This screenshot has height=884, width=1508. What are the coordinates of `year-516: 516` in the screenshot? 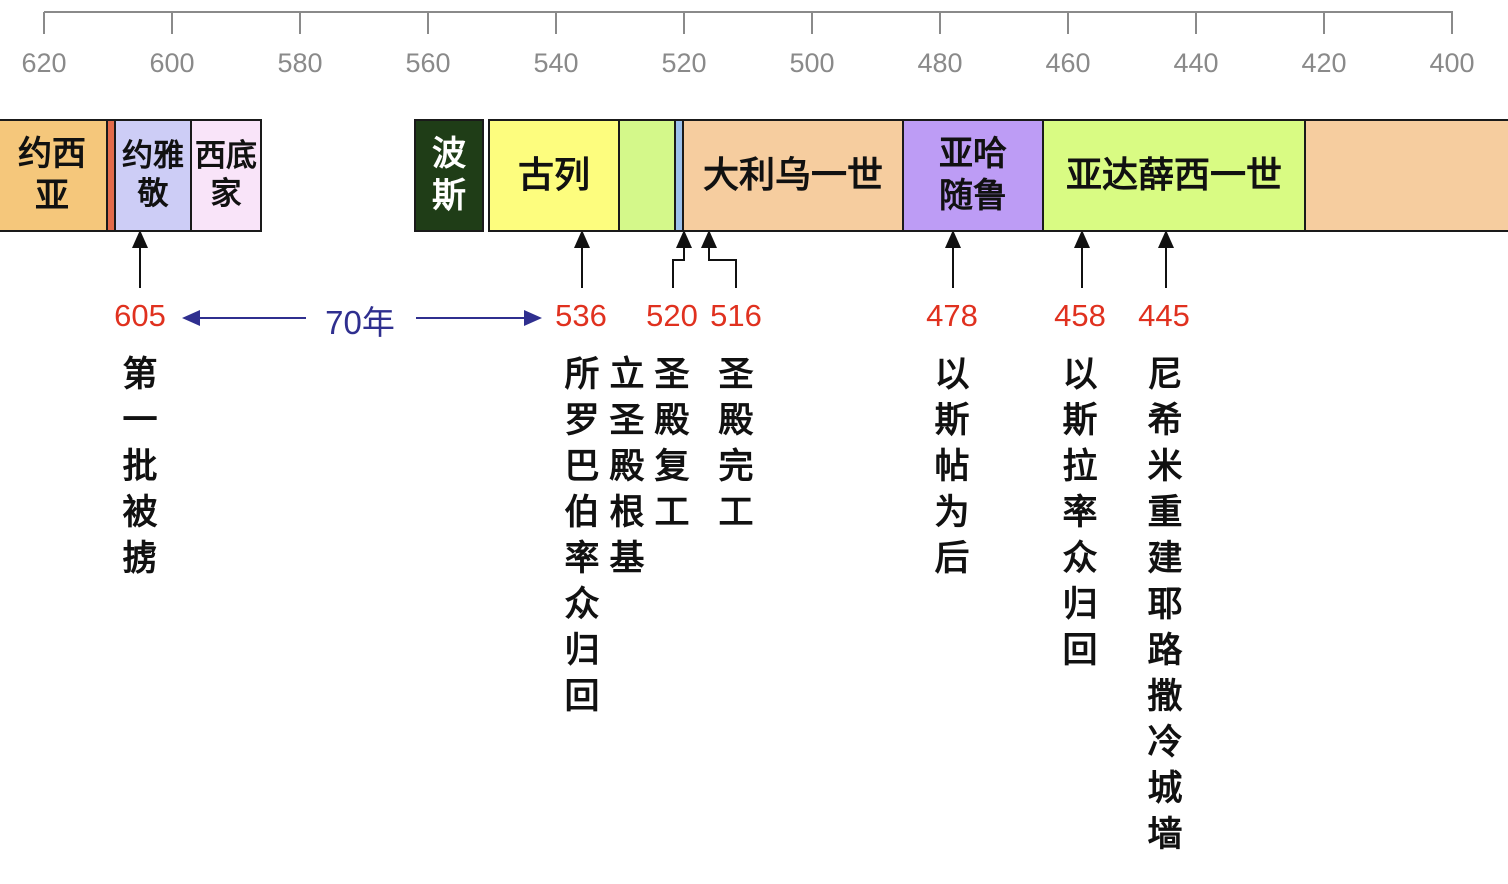 It's located at (736, 315).